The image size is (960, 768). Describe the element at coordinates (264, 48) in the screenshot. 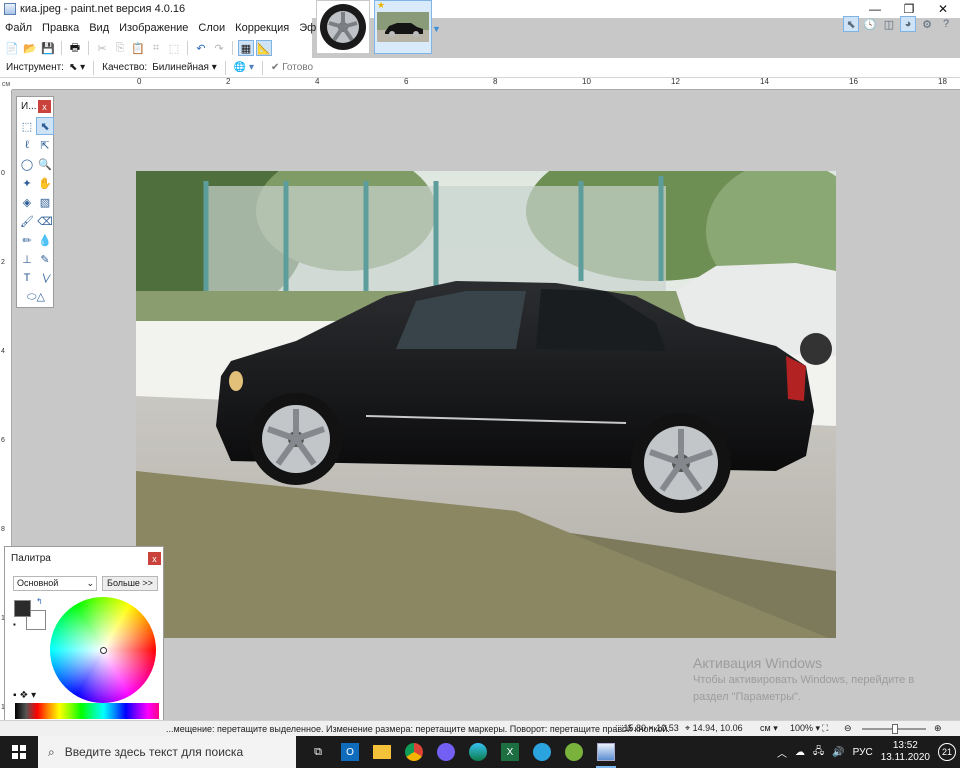

I see `rulers-icon: 📐` at that location.